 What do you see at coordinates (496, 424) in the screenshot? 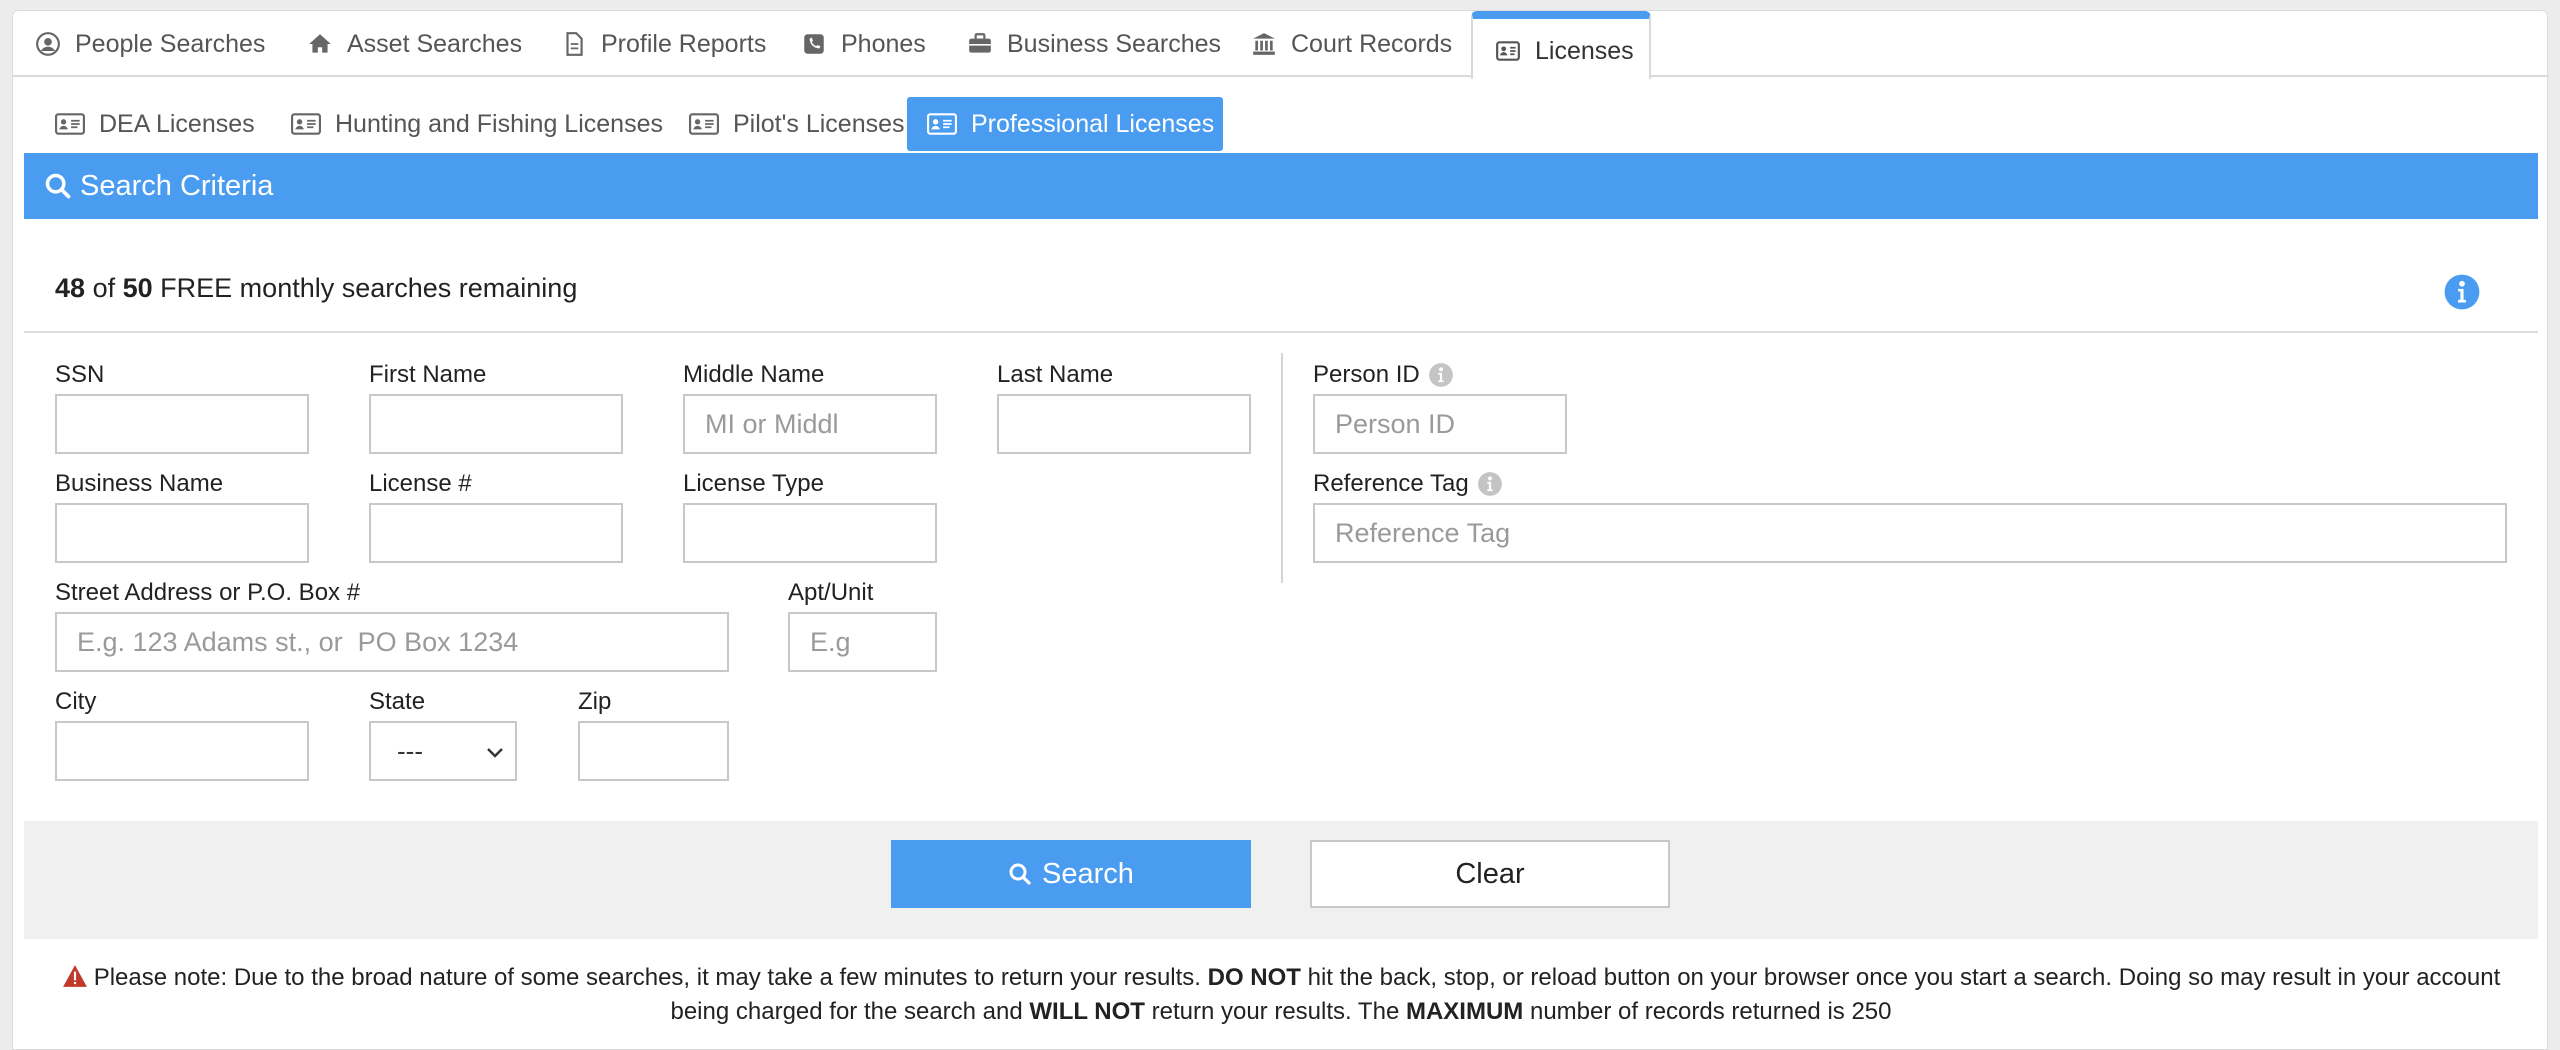
I see `first-name-input` at bounding box center [496, 424].